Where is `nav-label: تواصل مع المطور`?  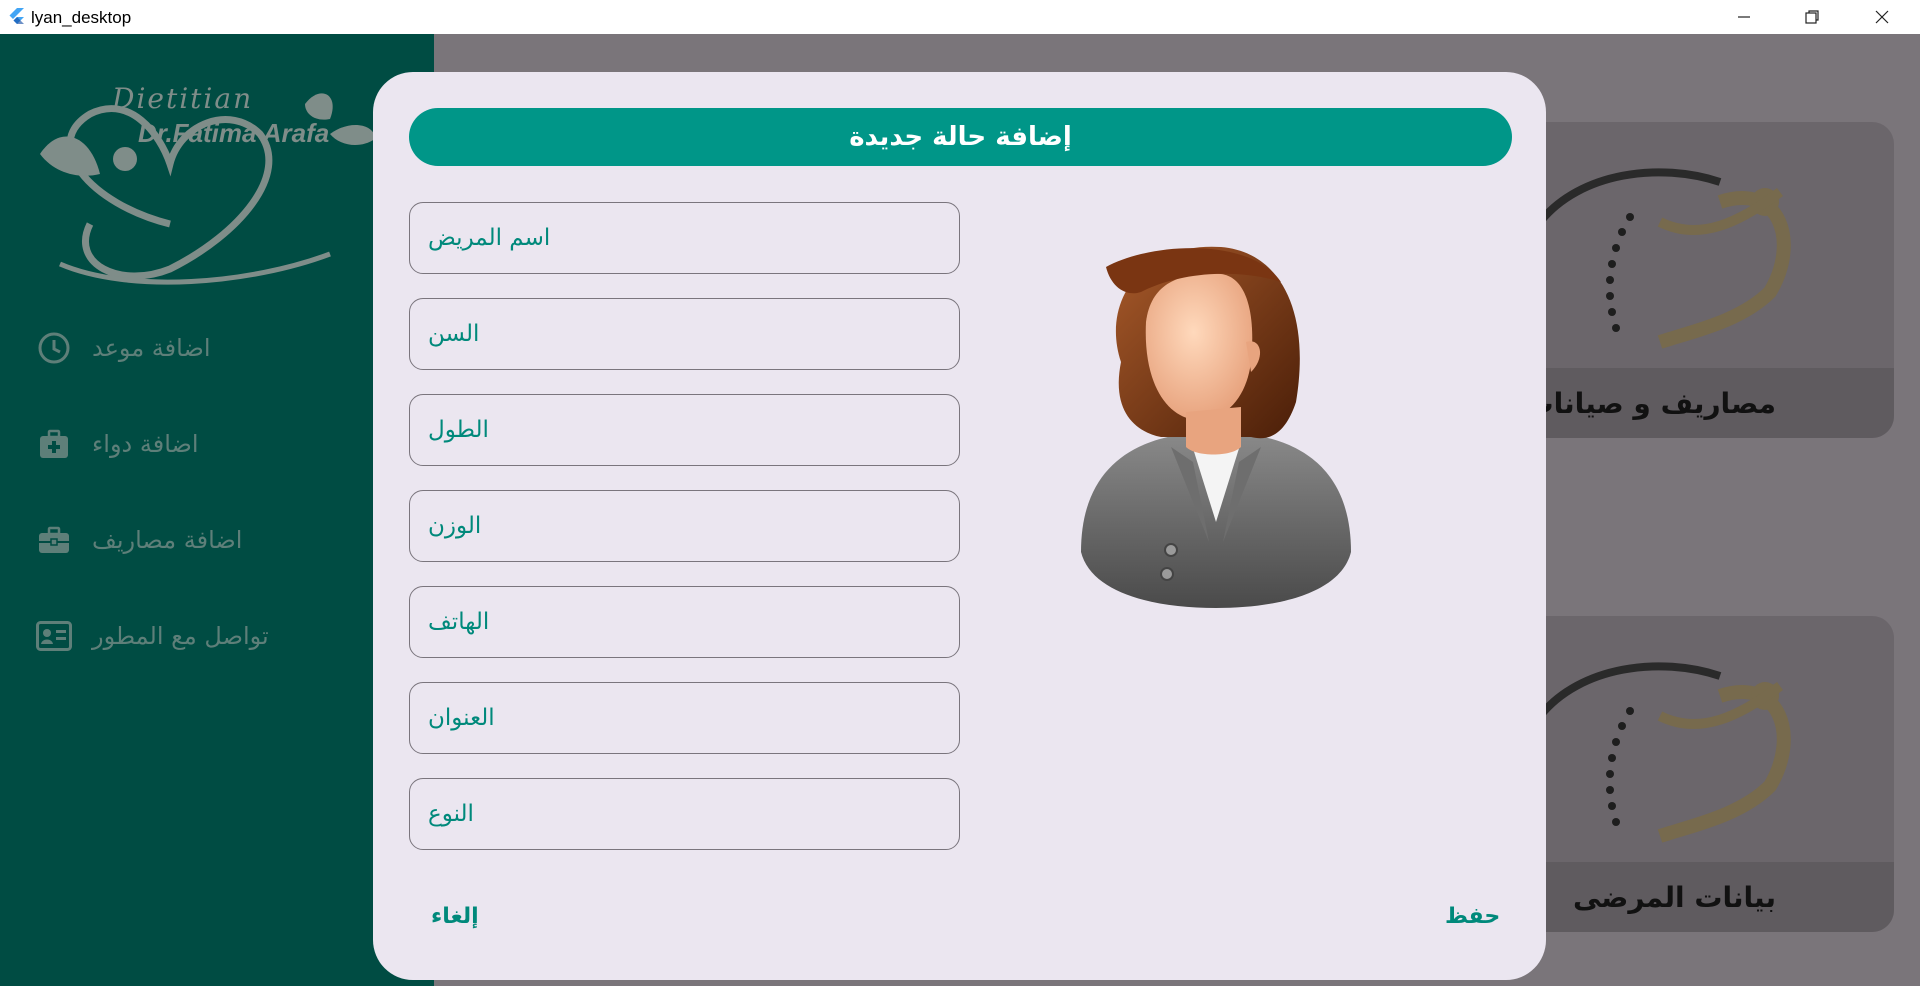
nav-label: تواصل مع المطور is located at coordinates (180, 636).